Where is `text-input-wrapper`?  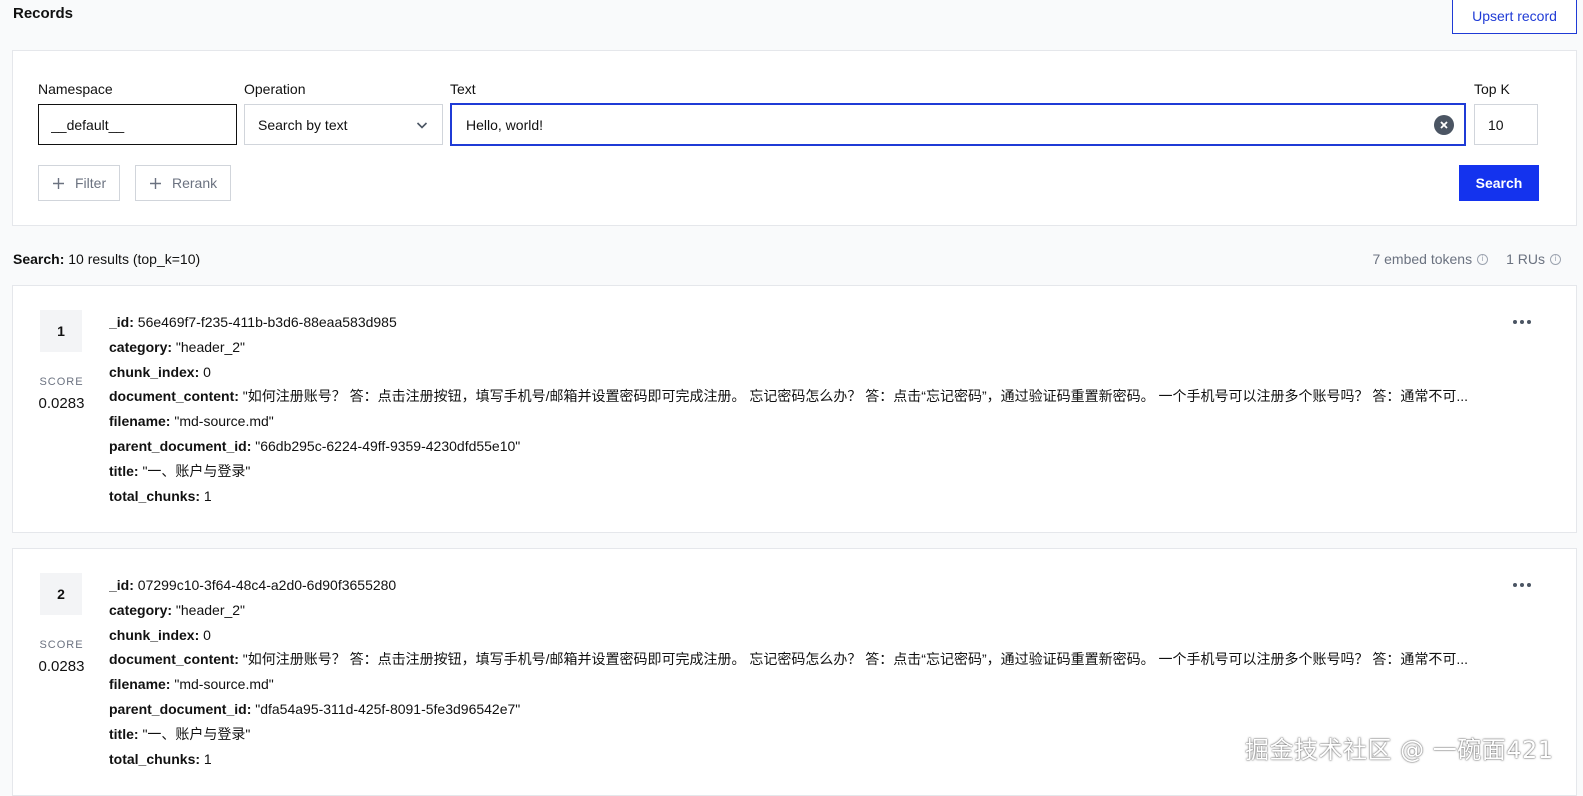
text-input-wrapper is located at coordinates (958, 124).